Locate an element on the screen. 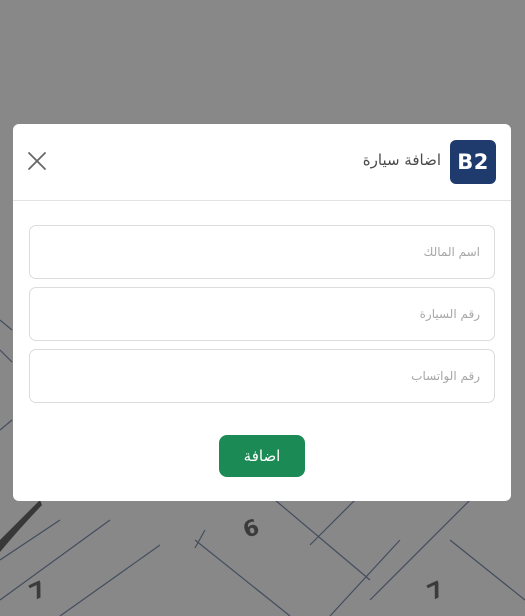  car-number-input is located at coordinates (262, 314).